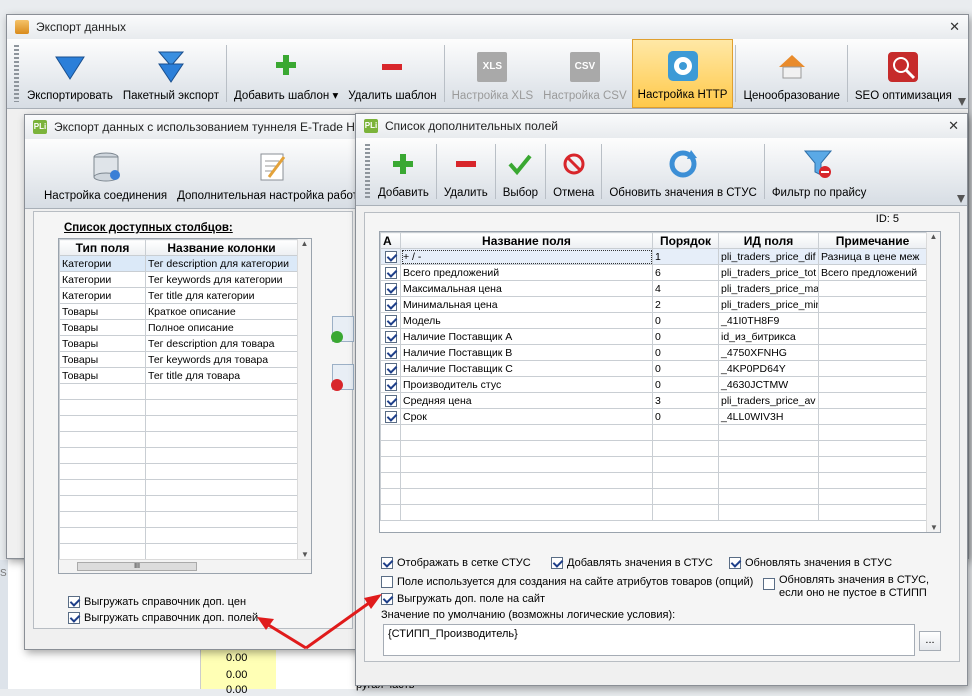 The width and height of the screenshot is (972, 696). I want to click on arrow-line, so click(341, 623).